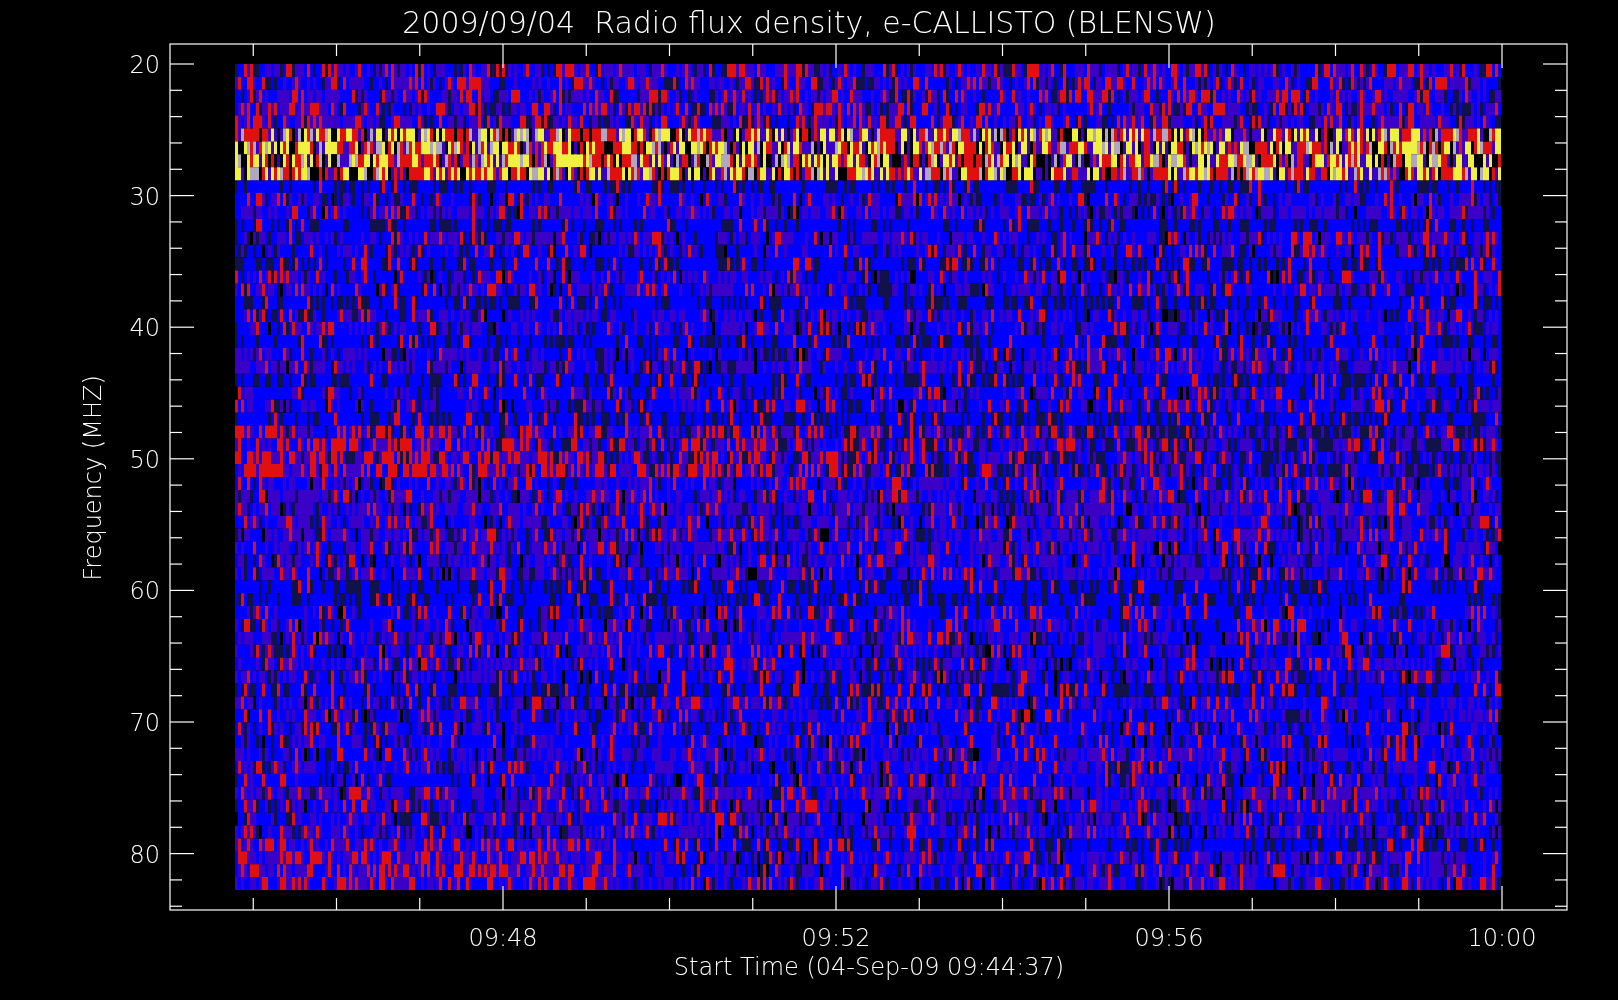 This screenshot has width=1618, height=1000. What do you see at coordinates (144, 854) in the screenshot?
I see `y-tick-label: 80` at bounding box center [144, 854].